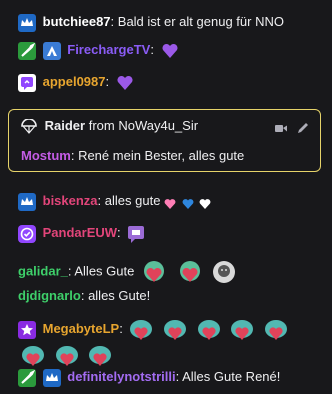  Describe the element at coordinates (51, 50) in the screenshot. I see `prime-badge-icon` at that location.